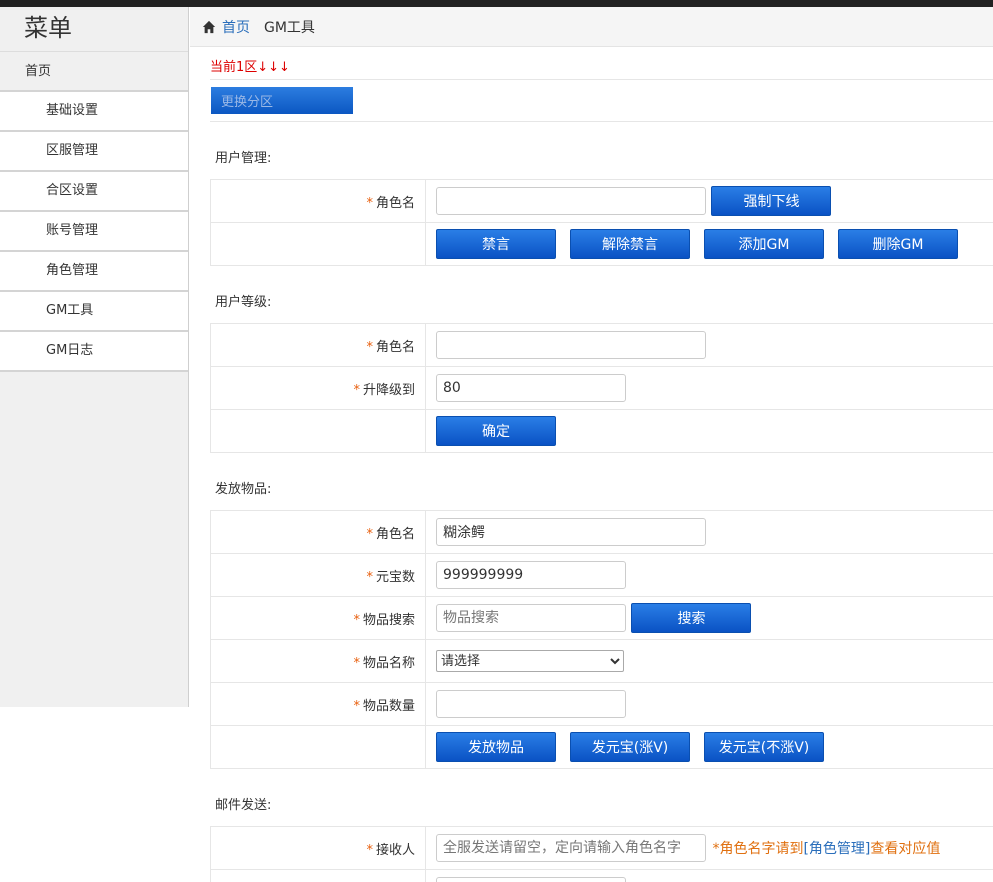 Image resolution: width=993 pixels, height=882 pixels. What do you see at coordinates (496, 747) in the screenshot?
I see `send-item-button: 发放物品` at bounding box center [496, 747].